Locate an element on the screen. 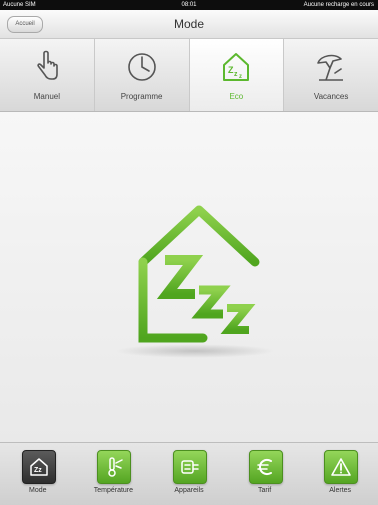 This screenshot has height=505, width=378. nav-bar: Accueil Mode is located at coordinates (189, 24).